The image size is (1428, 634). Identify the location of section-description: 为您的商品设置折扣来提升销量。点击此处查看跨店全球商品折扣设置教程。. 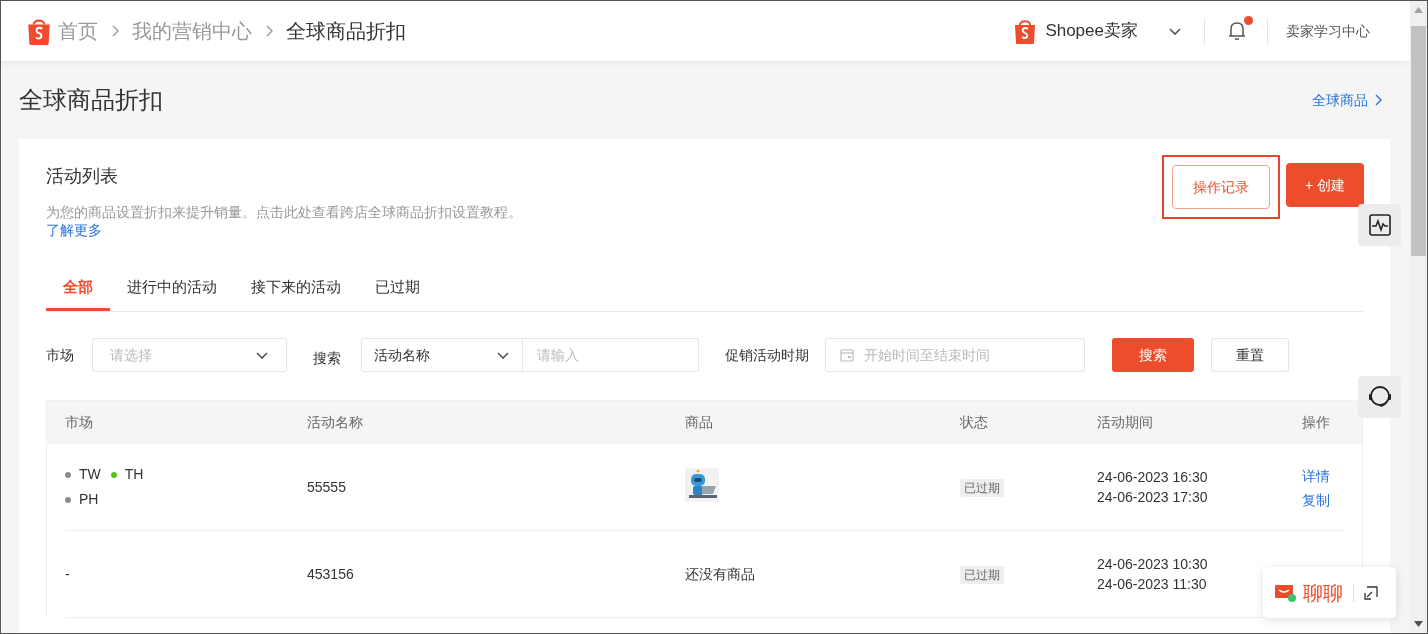
(284, 212).